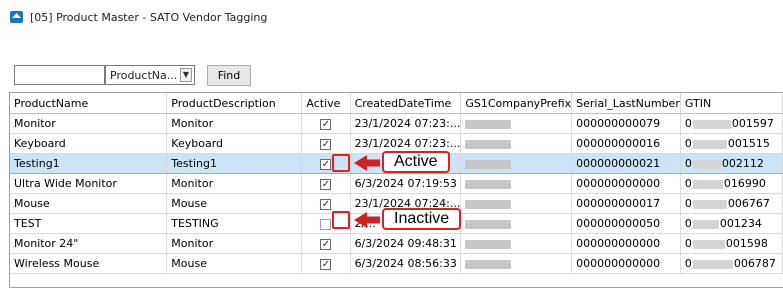 This screenshot has height=293, width=783. I want to click on gtin-cell: 0 016990, so click(731, 183).